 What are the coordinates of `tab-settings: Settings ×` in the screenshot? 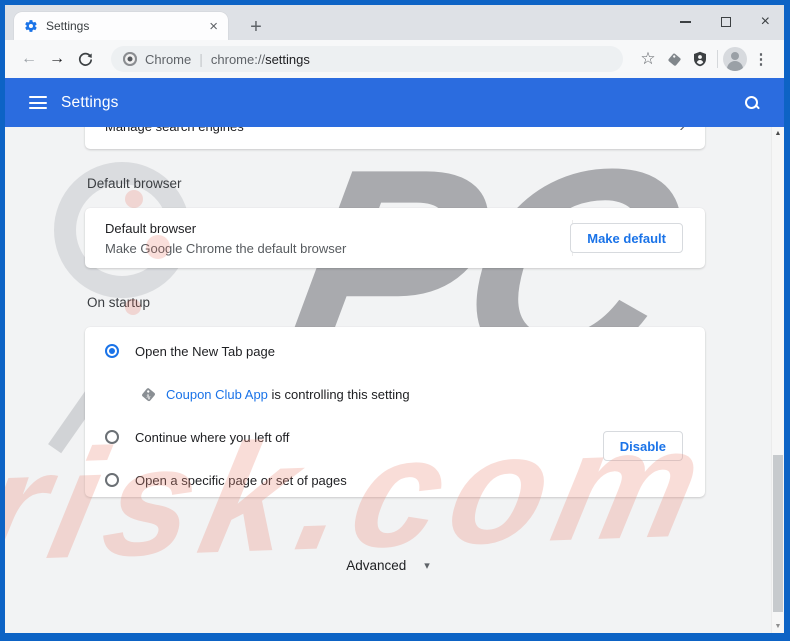 It's located at (121, 26).